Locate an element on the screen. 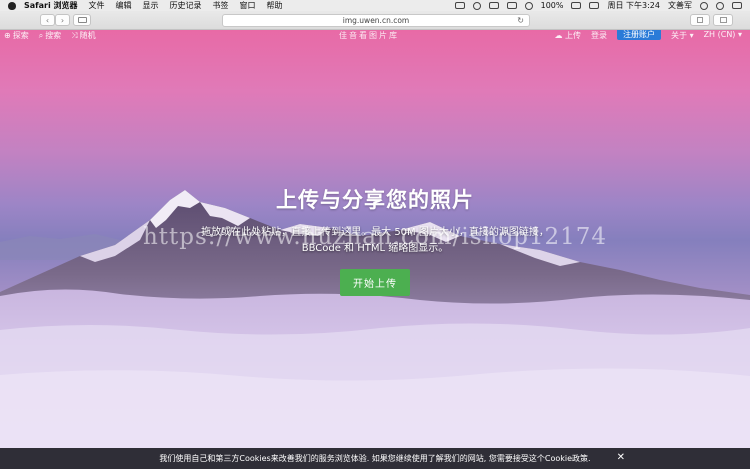  timer-icon is located at coordinates (476, 5).